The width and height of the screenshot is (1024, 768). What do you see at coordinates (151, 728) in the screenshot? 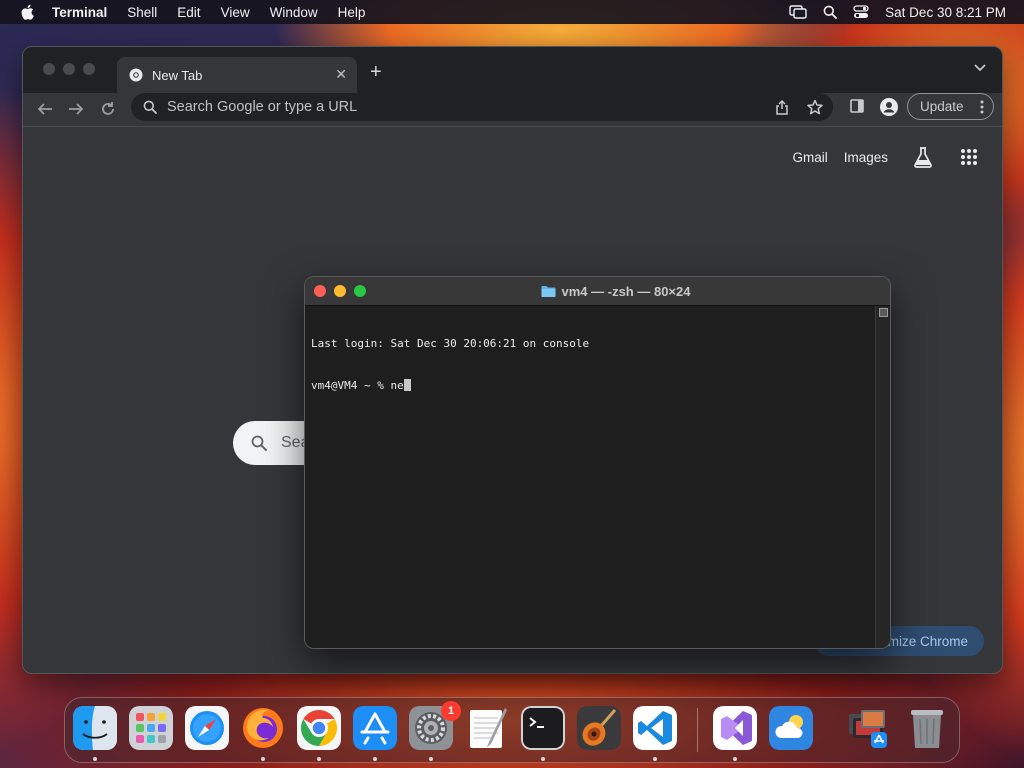
I see `launchpad-icon` at bounding box center [151, 728].